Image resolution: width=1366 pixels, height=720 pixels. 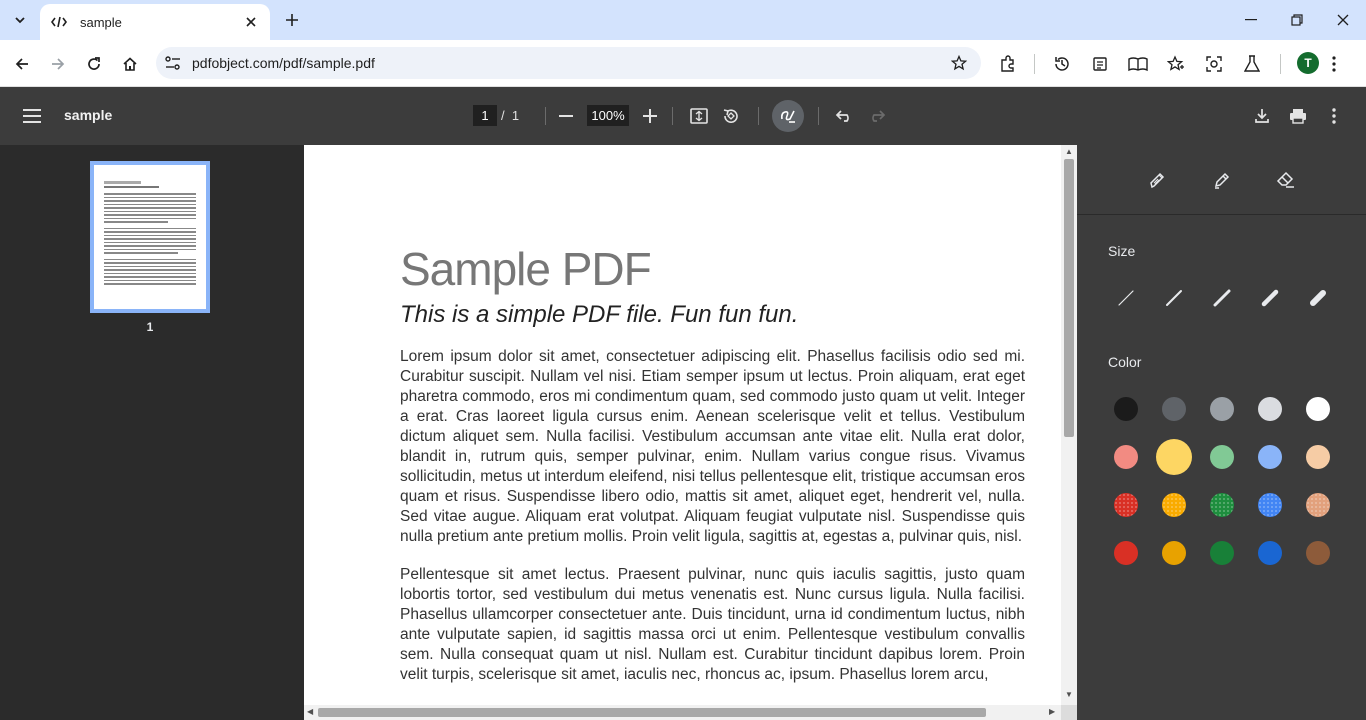 I want to click on back-button, so click(x=22, y=64).